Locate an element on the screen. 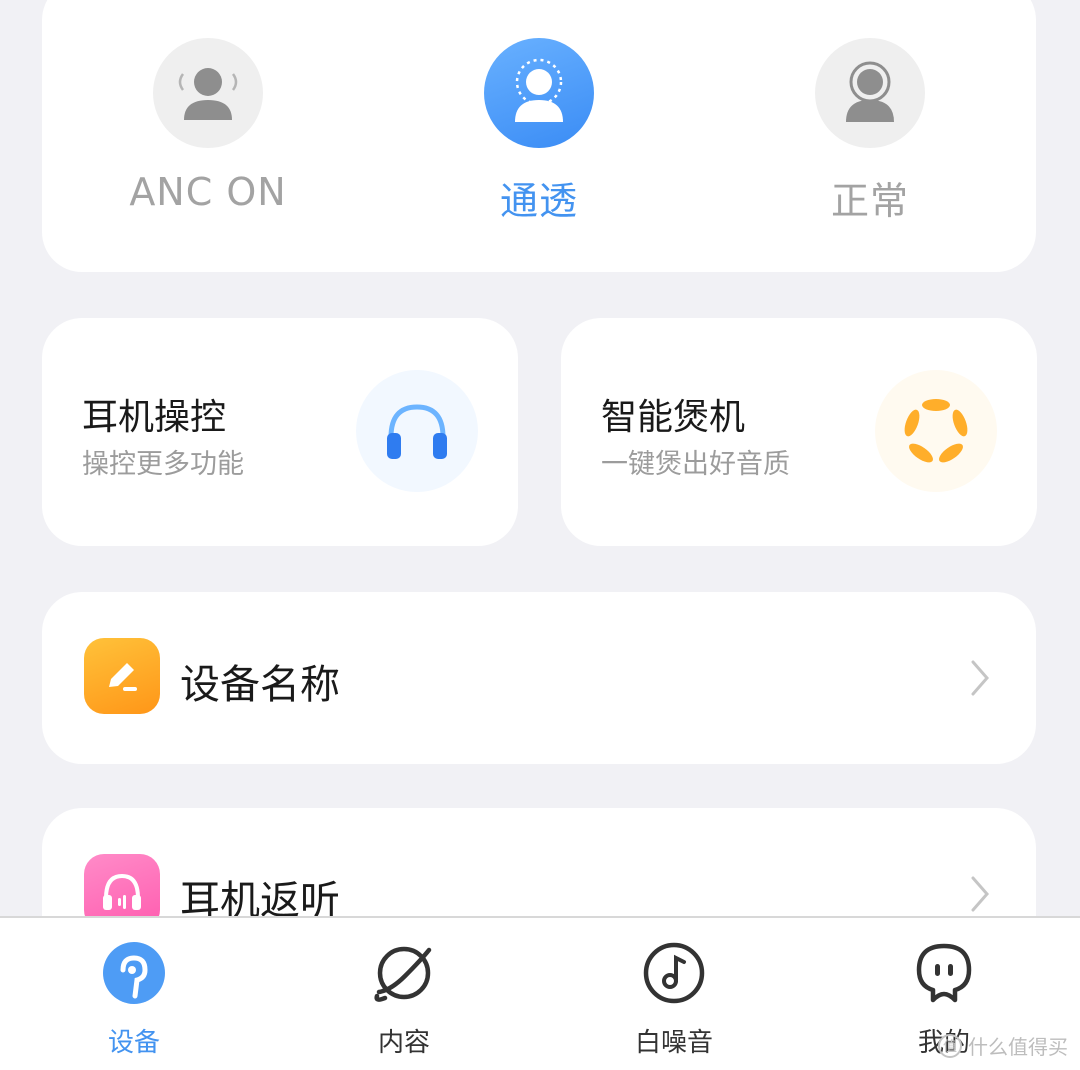  device-name-row: 设备名称 is located at coordinates (539, 678).